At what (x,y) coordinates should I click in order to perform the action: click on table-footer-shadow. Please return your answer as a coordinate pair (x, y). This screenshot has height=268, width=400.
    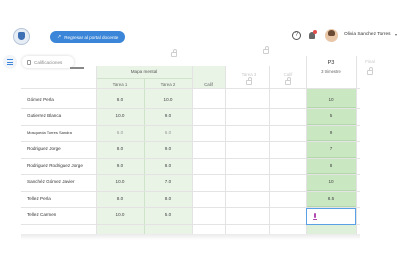
    Looking at the image, I should click on (190, 237).